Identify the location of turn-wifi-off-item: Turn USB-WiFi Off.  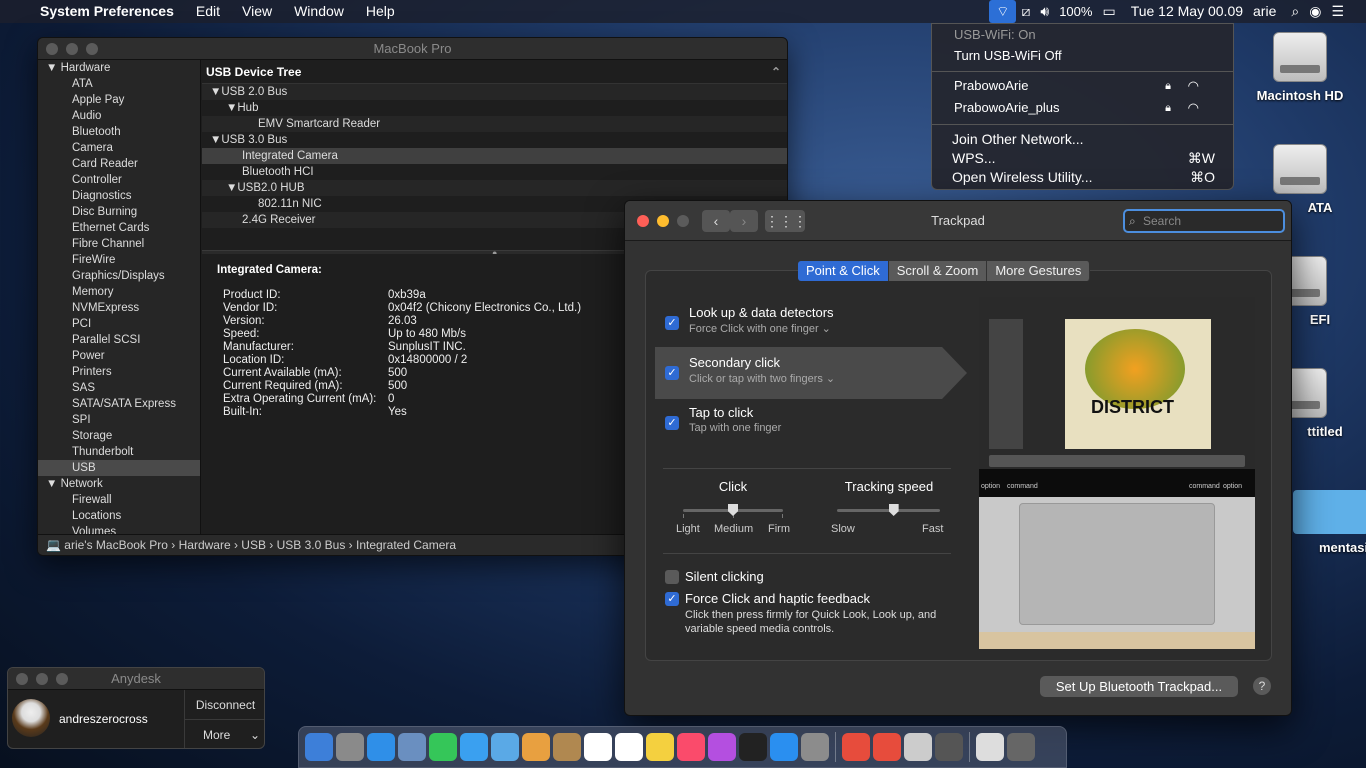
(1087, 56).